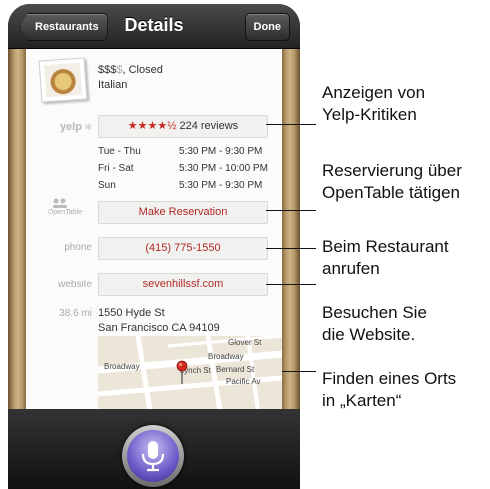 The image size is (490, 489). What do you see at coordinates (374, 324) in the screenshot?
I see `callout-website: Besuchen Sie die Website.` at bounding box center [374, 324].